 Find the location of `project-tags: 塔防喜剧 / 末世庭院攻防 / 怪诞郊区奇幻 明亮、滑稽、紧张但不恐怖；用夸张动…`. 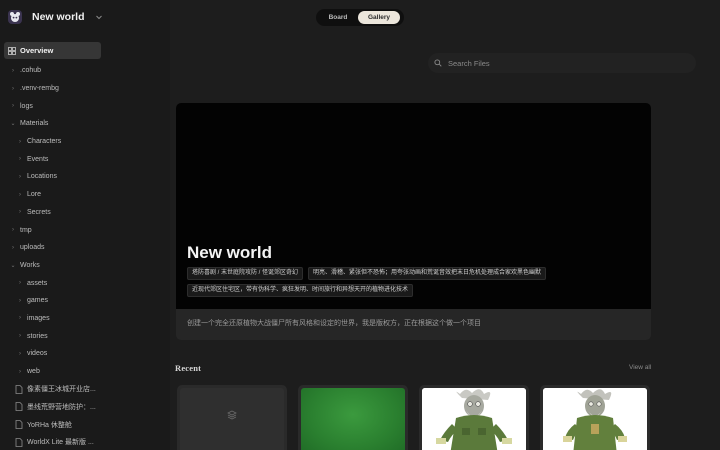

project-tags: 塔防喜剧 / 末世庭院攻防 / 怪诞郊区奇幻 明亮、滑稽、紧张但不恐怖；用夸张动… is located at coordinates (412, 282).